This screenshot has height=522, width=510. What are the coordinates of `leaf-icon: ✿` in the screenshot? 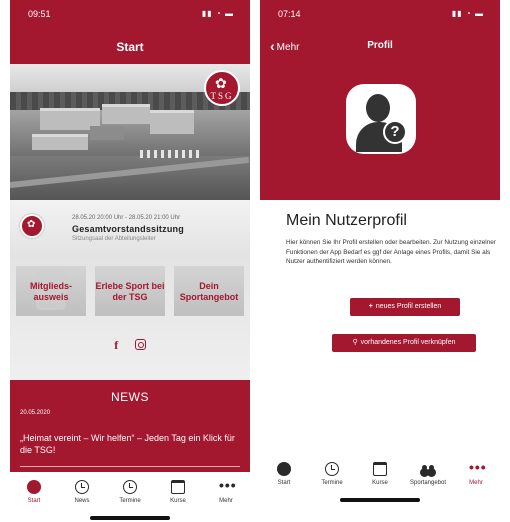 It's located at (31, 224).